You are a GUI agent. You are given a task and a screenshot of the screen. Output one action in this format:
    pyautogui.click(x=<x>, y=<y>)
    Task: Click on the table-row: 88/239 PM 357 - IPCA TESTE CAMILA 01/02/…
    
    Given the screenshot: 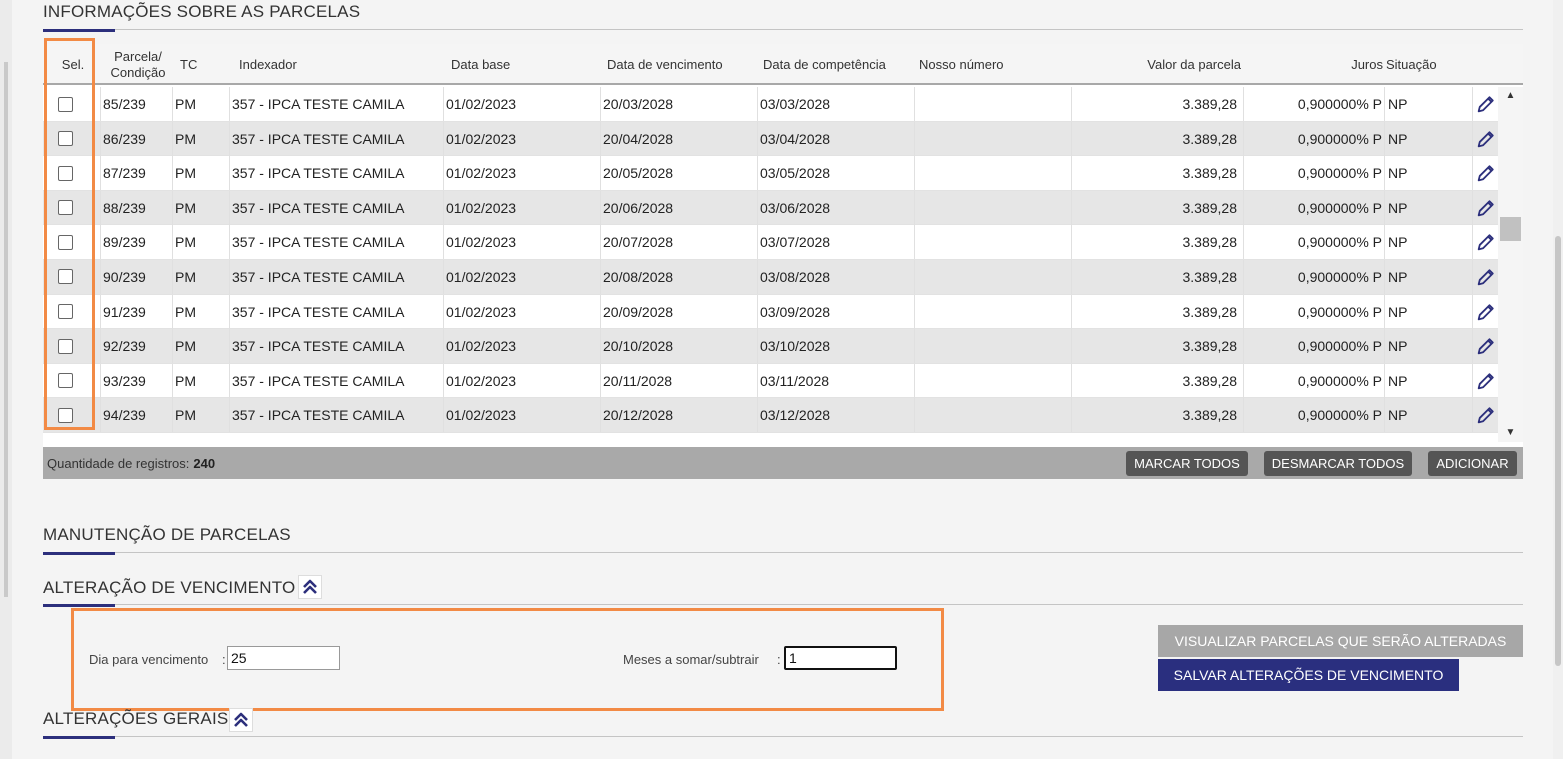 What is the action you would take?
    pyautogui.click(x=783, y=208)
    